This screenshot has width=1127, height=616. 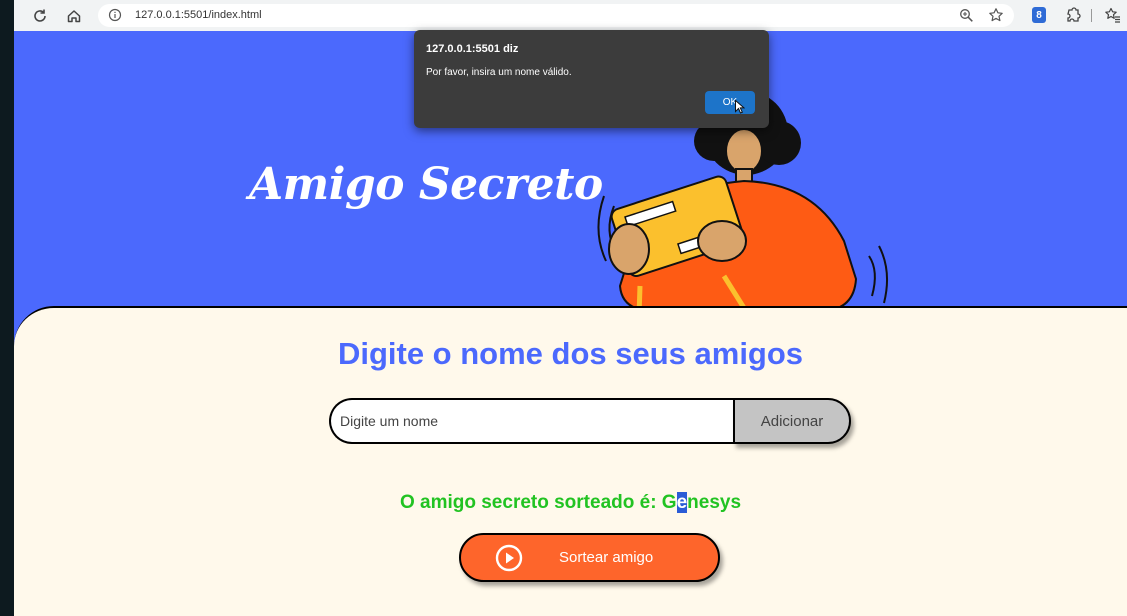 I want to click on section-title: Digite o nome dos seus amigos, so click(x=570, y=353).